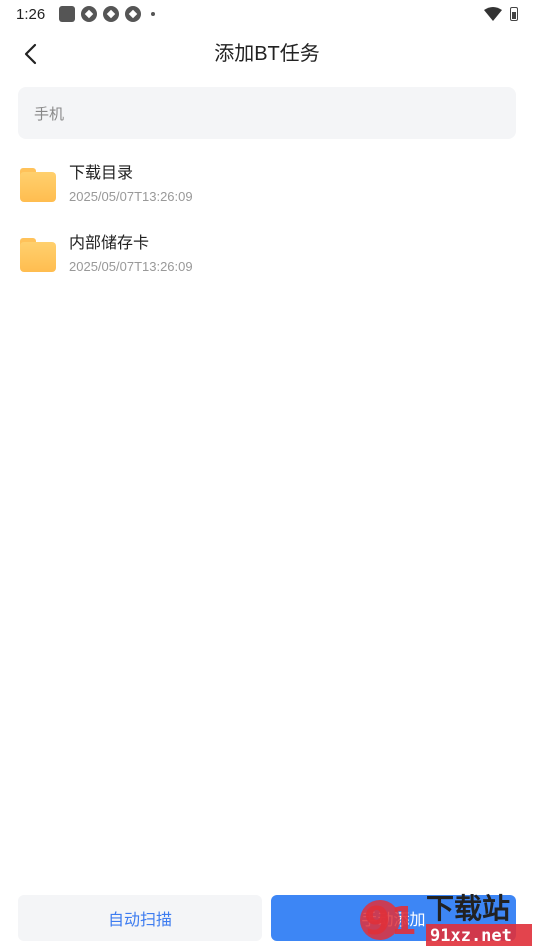 The width and height of the screenshot is (534, 950). I want to click on wifi-icon, so click(493, 14).